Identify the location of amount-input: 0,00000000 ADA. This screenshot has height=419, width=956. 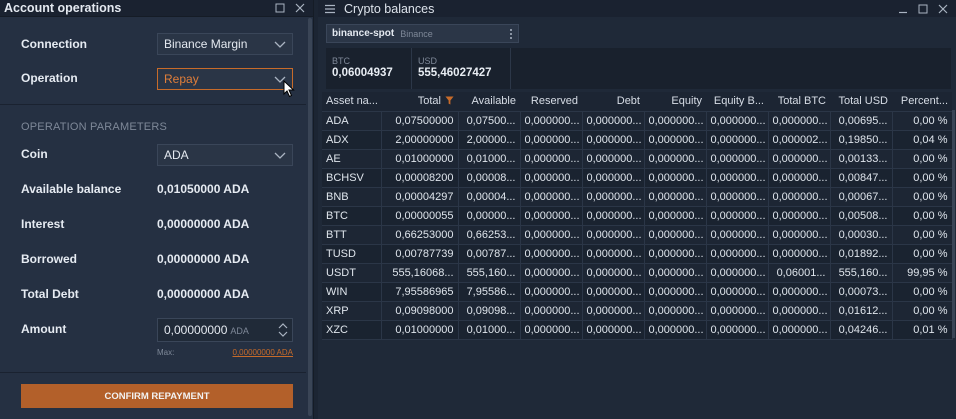
(225, 330).